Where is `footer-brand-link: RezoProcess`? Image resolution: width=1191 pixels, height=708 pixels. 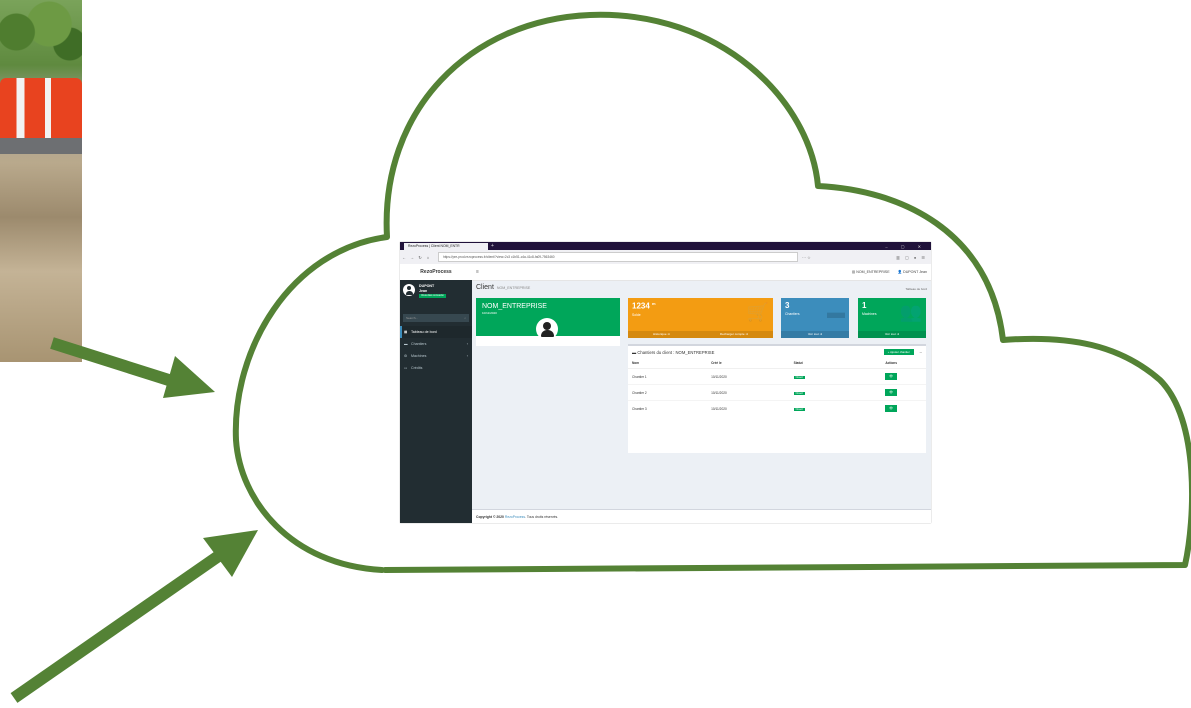 footer-brand-link: RezoProcess is located at coordinates (515, 517).